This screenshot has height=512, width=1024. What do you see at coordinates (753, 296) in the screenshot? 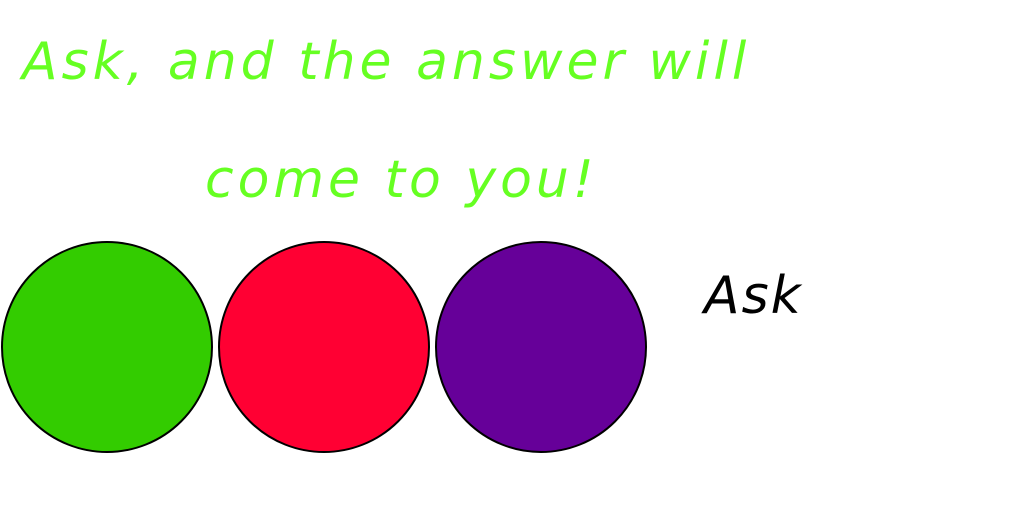
I see `ask-button: Ask` at bounding box center [753, 296].